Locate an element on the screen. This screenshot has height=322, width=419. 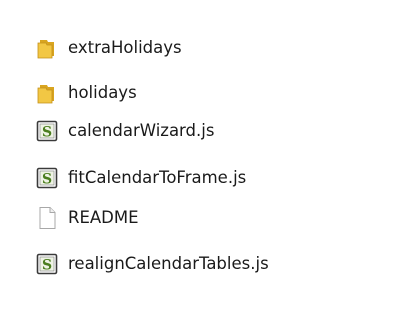
file-item-realigncalendartables: S realignCalendarTables.js is located at coordinates (151, 264).